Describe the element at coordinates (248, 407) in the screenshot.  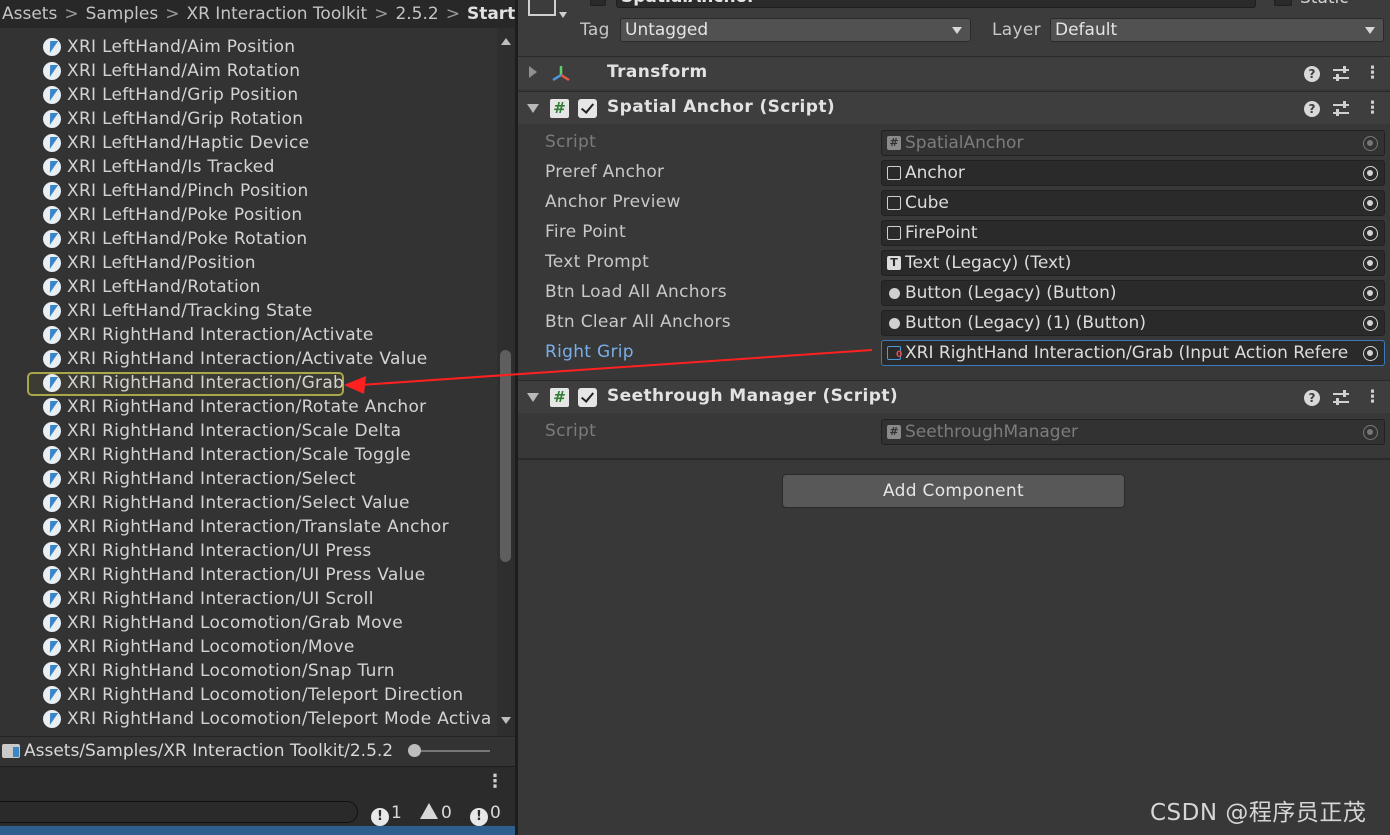
I see `asset-item: XRI RightHand Interaction/Rotate Anchor` at that location.